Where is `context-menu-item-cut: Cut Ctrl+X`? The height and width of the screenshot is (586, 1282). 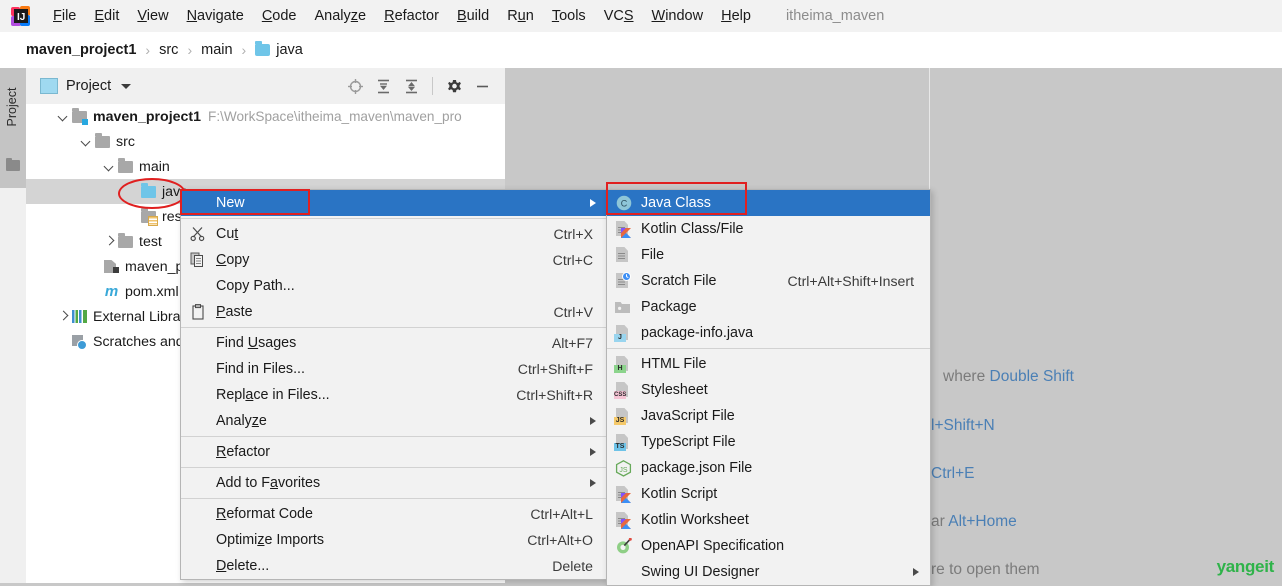 context-menu-item-cut: Cut Ctrl+X is located at coordinates (394, 234).